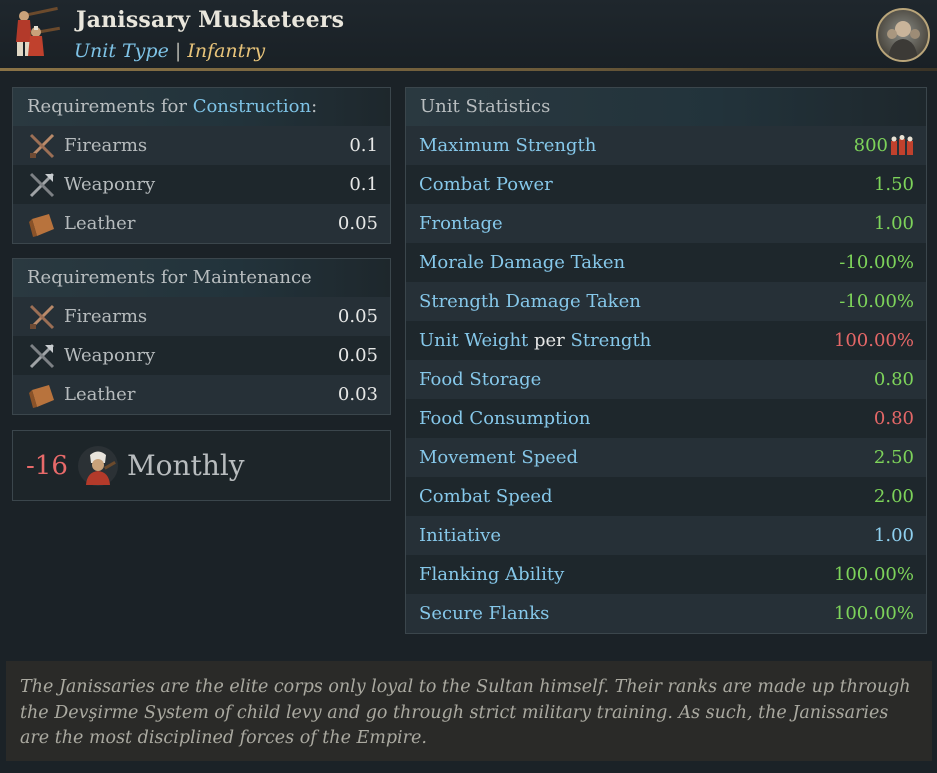  I want to click on stat-label-part: per, so click(549, 340).